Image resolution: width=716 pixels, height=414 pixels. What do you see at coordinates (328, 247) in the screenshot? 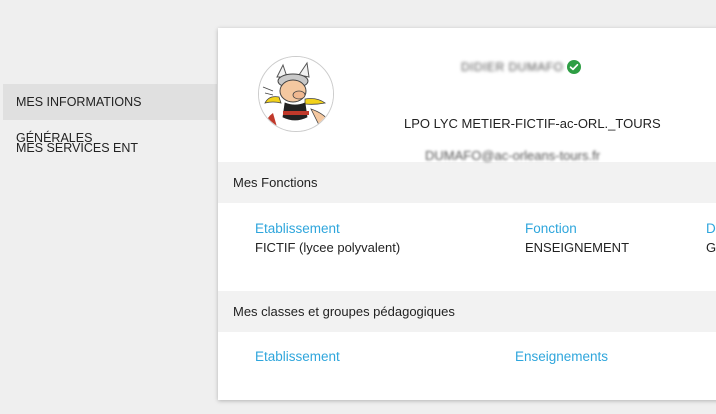
I see `column-value: FICTIF (lycee polyvalent)` at bounding box center [328, 247].